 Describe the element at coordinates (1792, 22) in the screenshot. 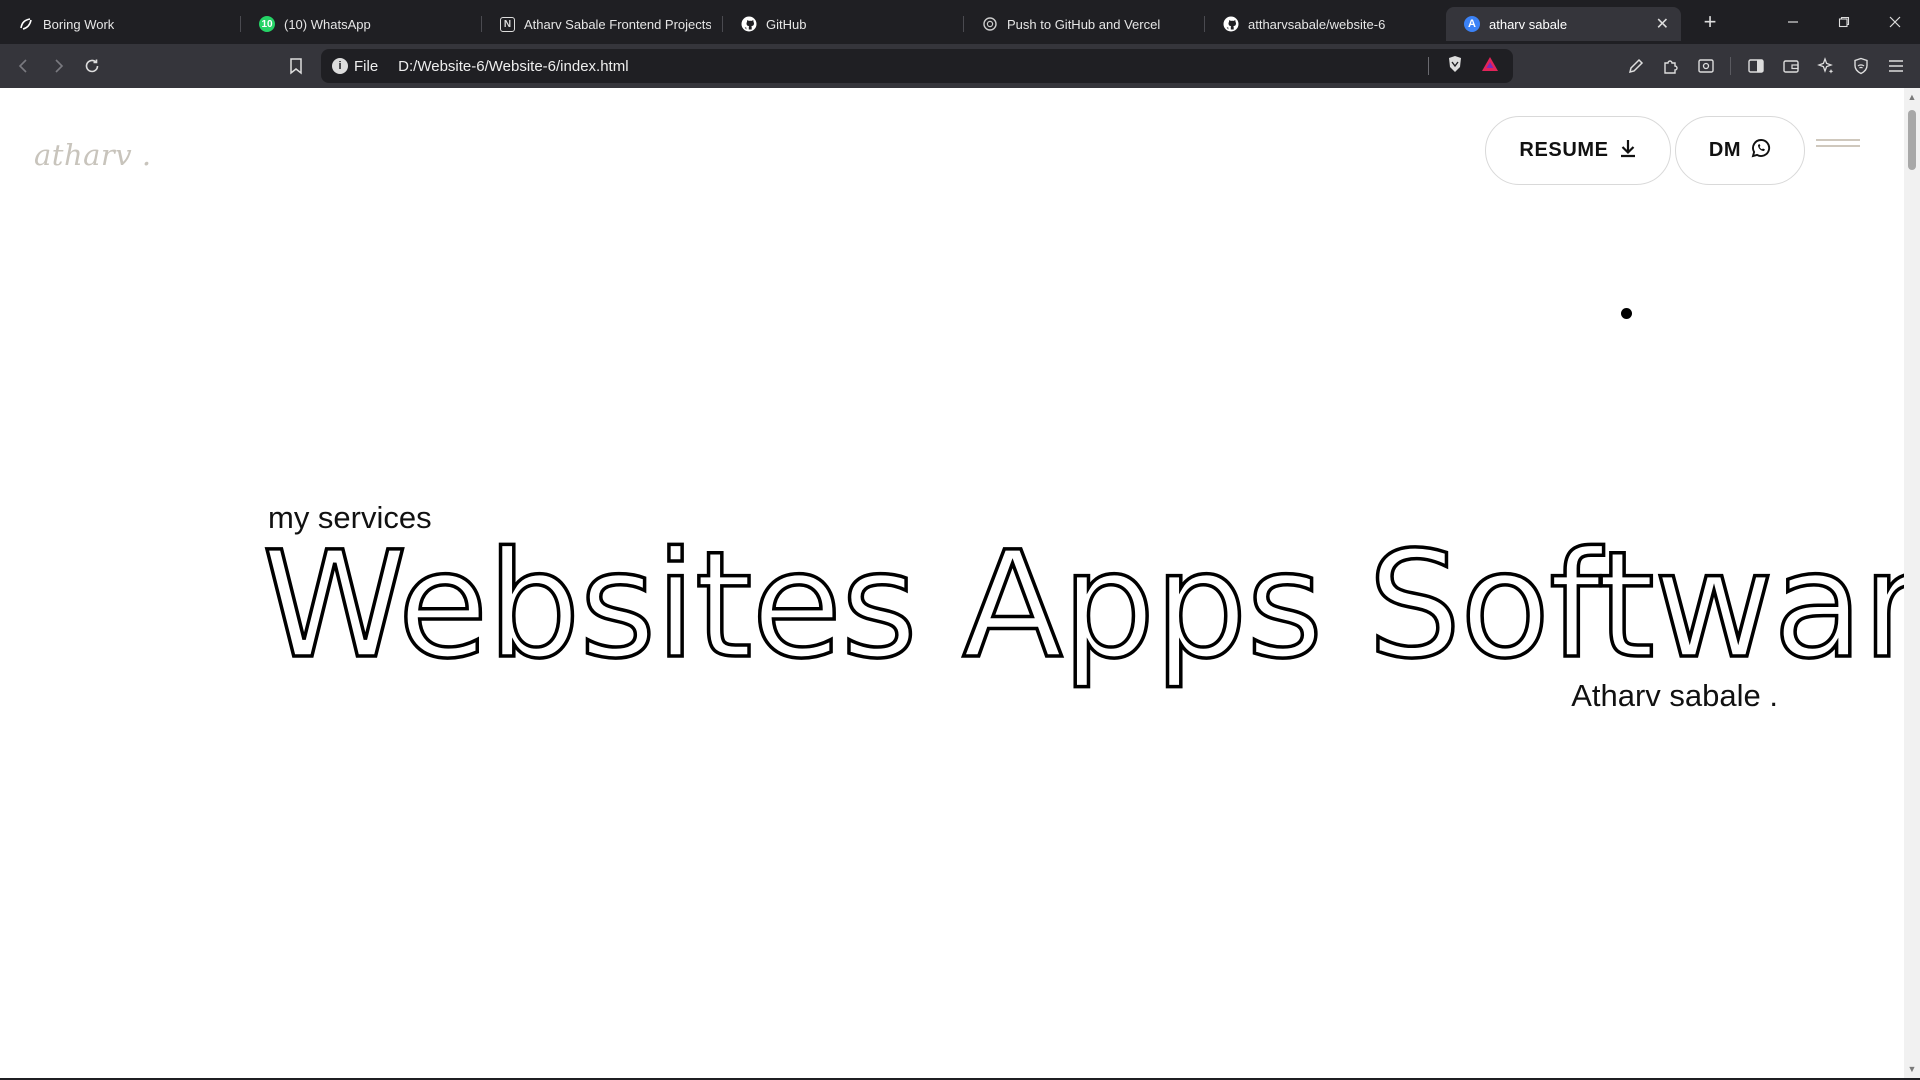

I see `minimize-button` at that location.